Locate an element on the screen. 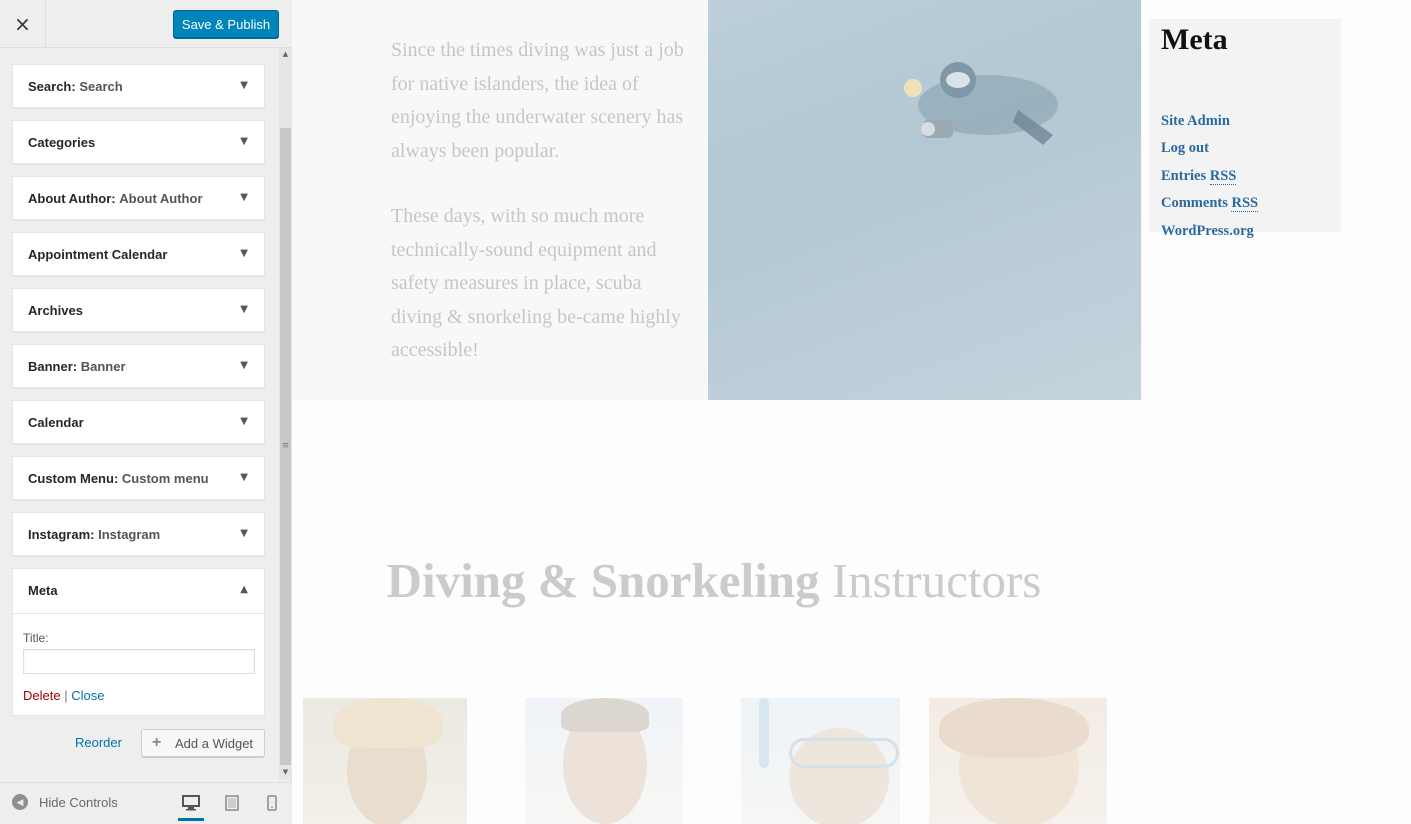  widget-archives: Archives ▼ is located at coordinates (138, 310).